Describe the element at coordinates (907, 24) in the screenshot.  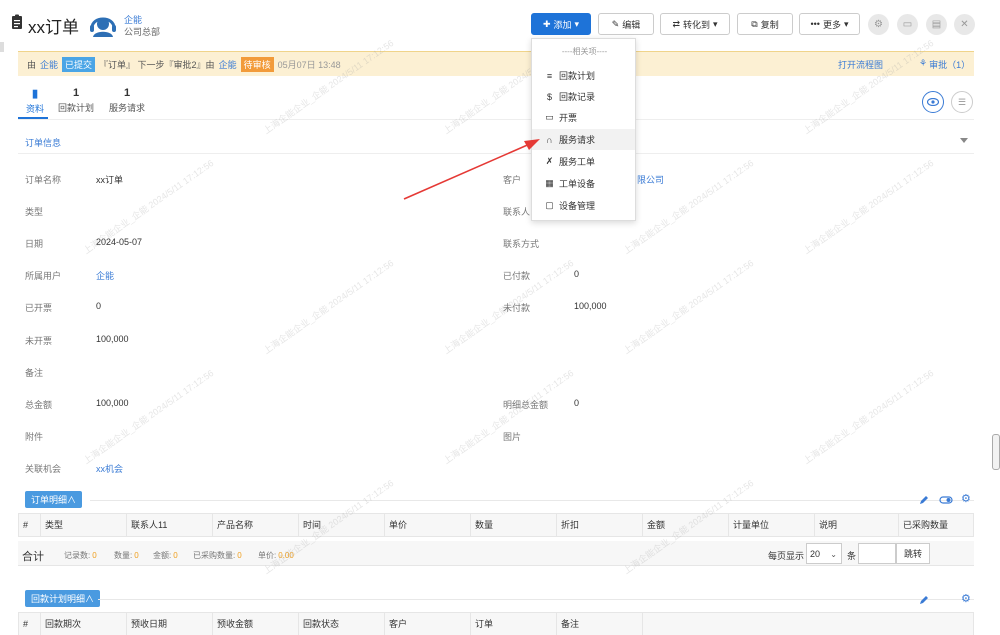
I see `window-icon: ▭` at that location.